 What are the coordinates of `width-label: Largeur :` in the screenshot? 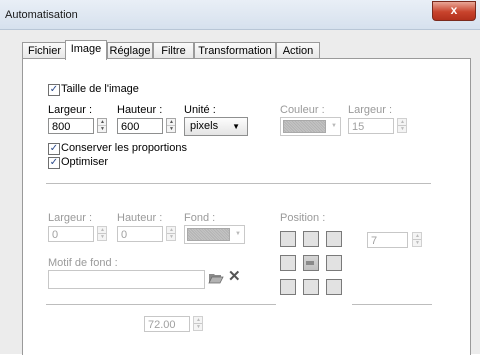 It's located at (70, 110).